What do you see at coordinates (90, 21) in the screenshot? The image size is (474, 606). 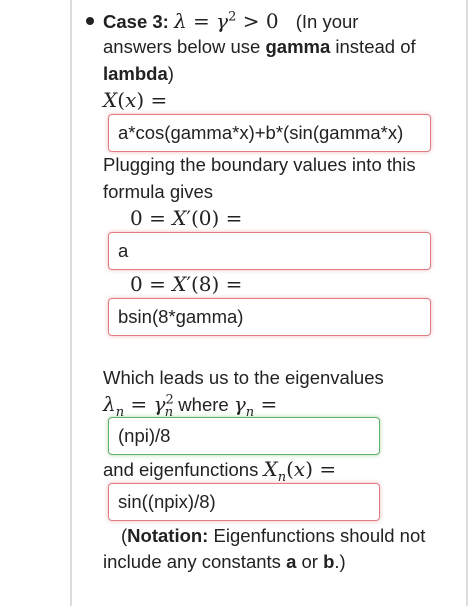 I see `list-bullet` at bounding box center [90, 21].